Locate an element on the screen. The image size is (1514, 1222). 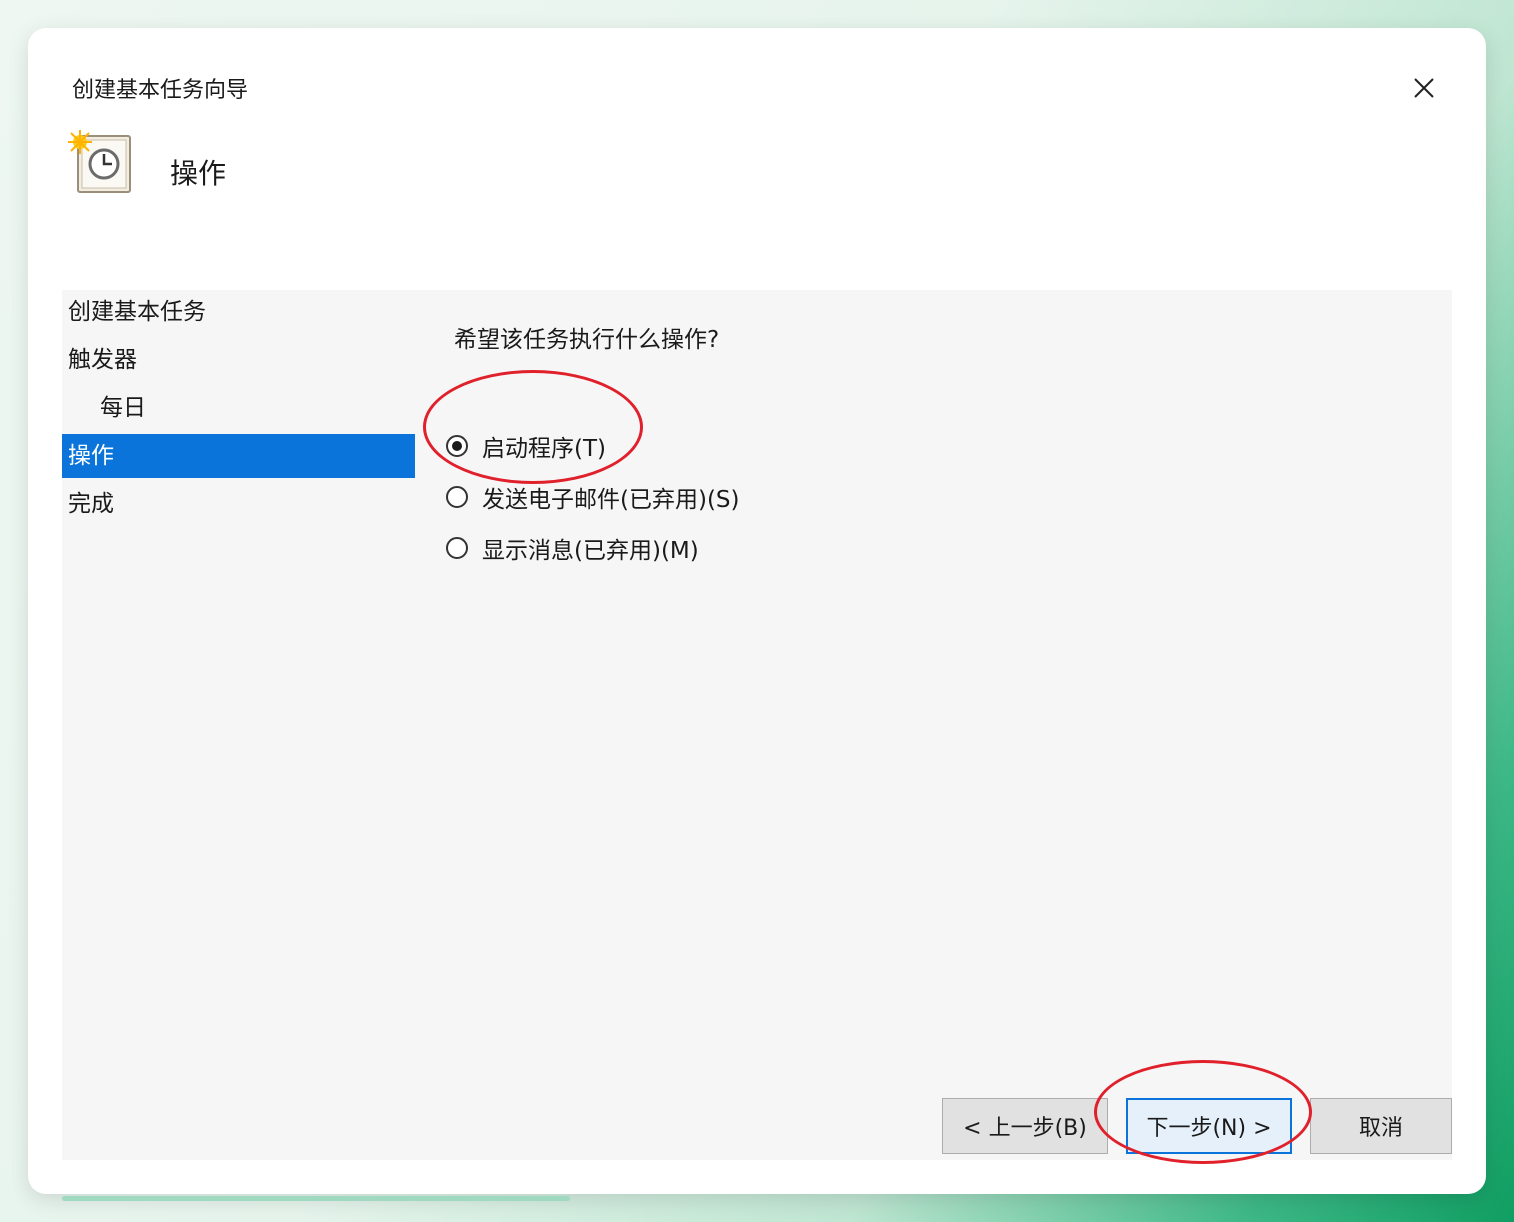
step-action: 操作 is located at coordinates (238, 456).